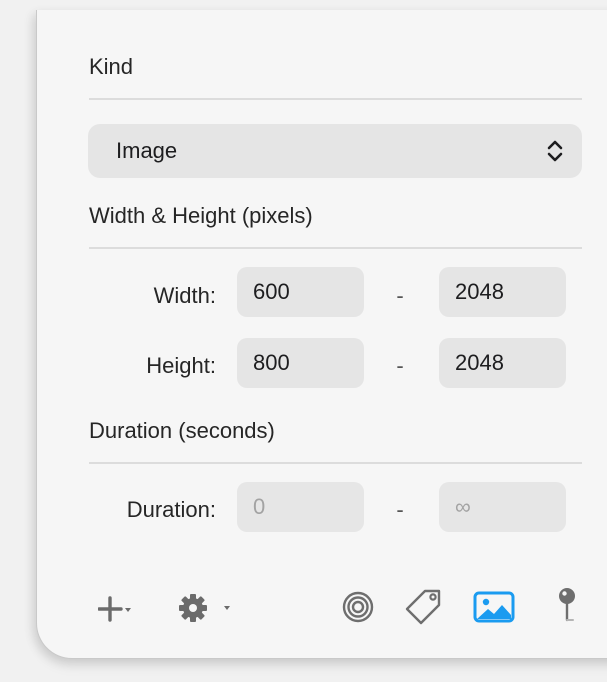  What do you see at coordinates (201, 215) in the screenshot?
I see `size-section-label: Width & Height (pixels)` at bounding box center [201, 215].